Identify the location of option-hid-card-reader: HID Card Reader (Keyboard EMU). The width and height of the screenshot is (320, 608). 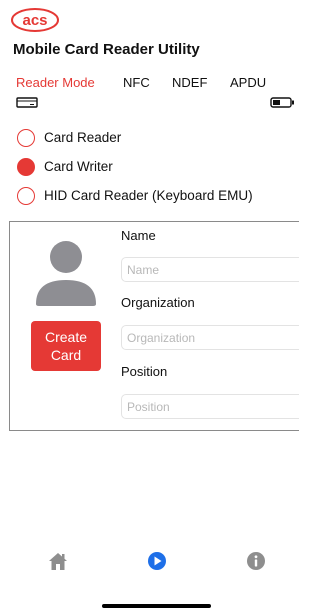
(152, 199).